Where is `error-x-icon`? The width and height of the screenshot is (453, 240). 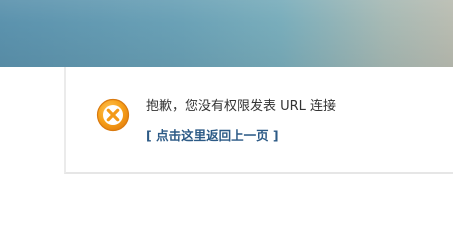 error-x-icon is located at coordinates (113, 115).